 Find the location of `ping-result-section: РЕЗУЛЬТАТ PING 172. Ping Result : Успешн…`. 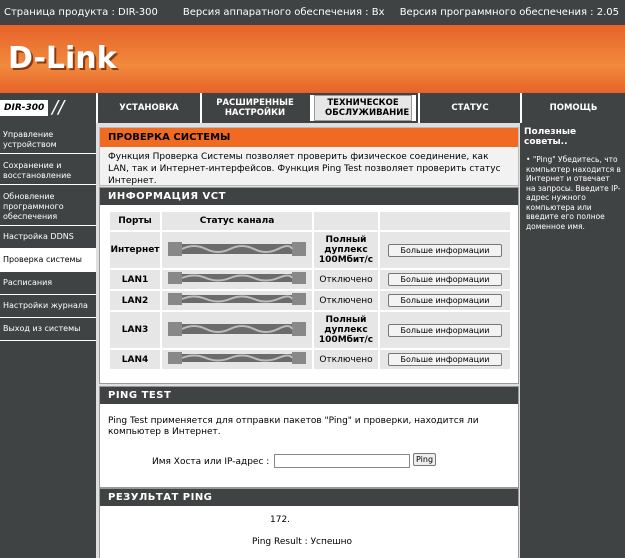

ping-result-section: РЕЗУЛЬТАТ PING 172. Ping Result : Успешн… is located at coordinates (309, 523).